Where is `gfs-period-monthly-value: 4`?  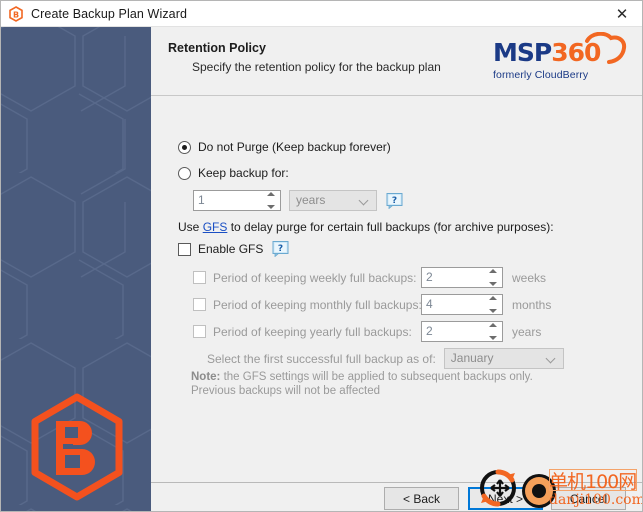 gfs-period-monthly-value: 4 is located at coordinates (429, 304).